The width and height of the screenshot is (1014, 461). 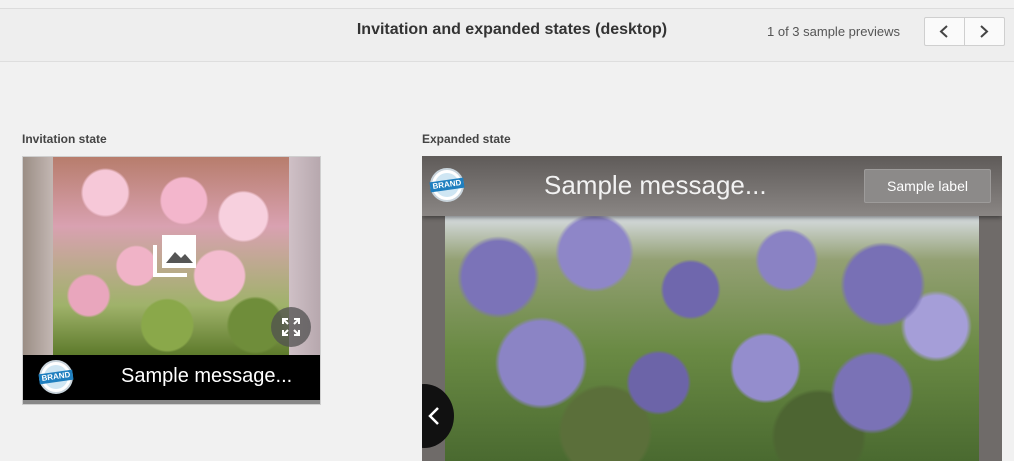 I want to click on preview-counter: 1 of 3 sample previews, so click(x=833, y=31).